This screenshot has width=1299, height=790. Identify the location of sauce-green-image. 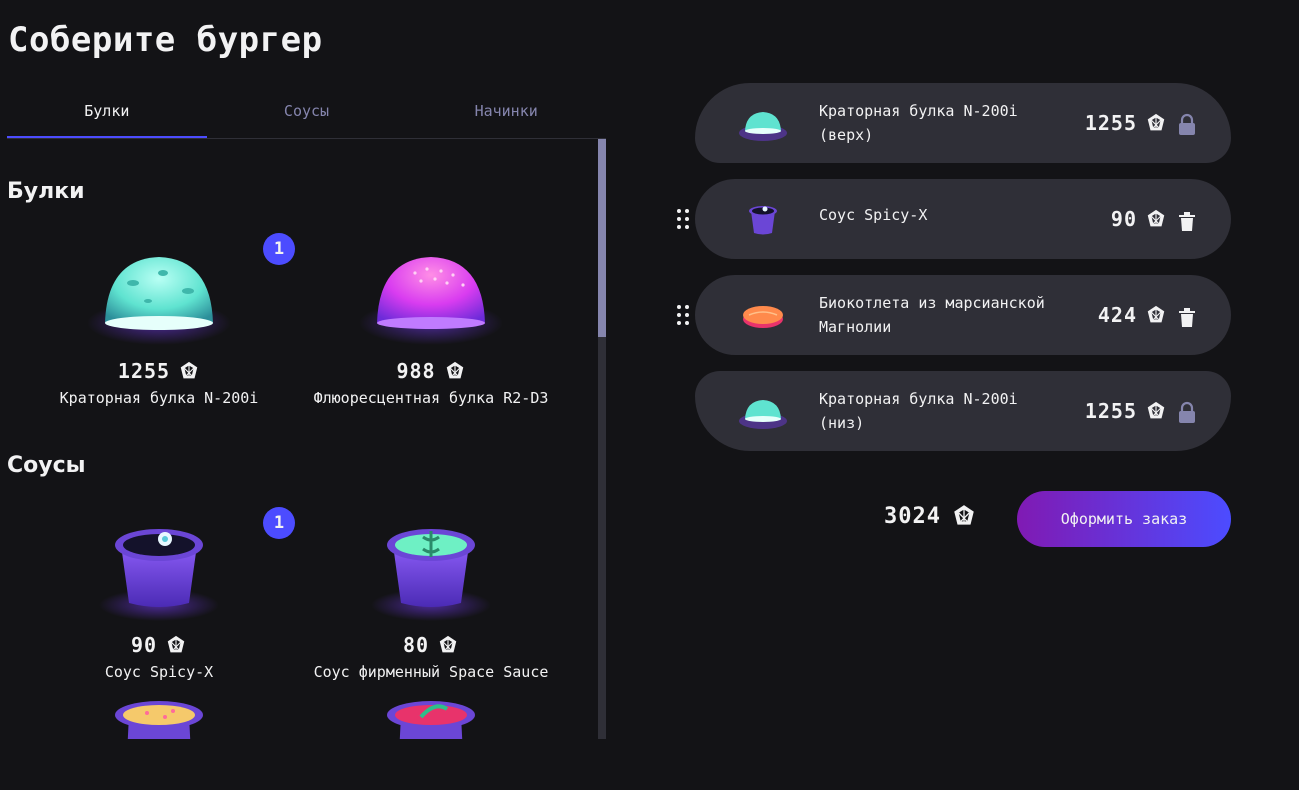
(431, 575).